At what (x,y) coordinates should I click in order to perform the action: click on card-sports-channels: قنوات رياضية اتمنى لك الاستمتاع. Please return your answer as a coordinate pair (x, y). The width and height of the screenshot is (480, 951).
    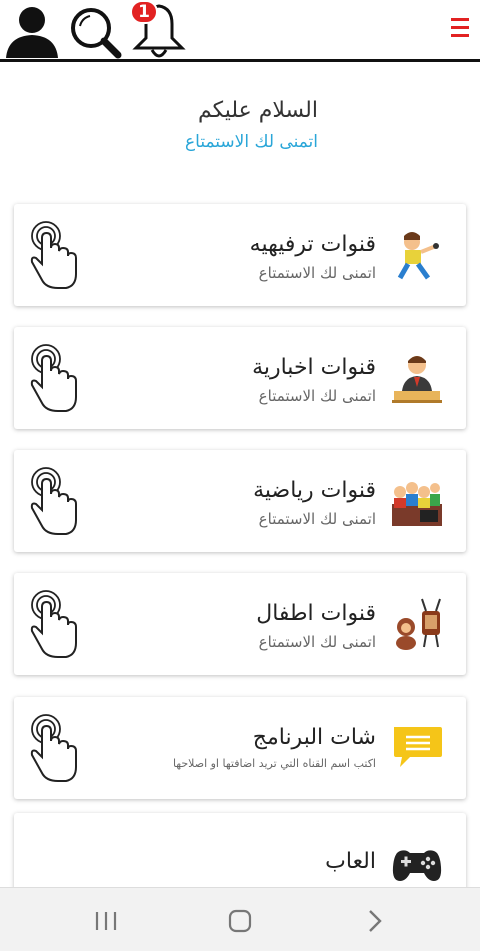
    Looking at the image, I should click on (240, 501).